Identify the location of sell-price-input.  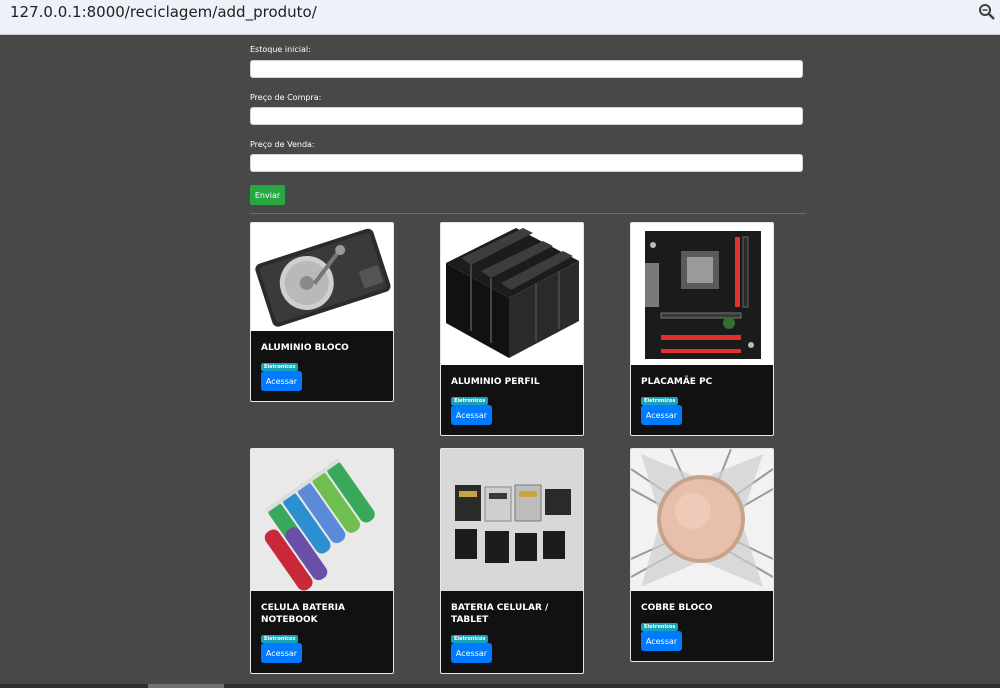
(526, 163).